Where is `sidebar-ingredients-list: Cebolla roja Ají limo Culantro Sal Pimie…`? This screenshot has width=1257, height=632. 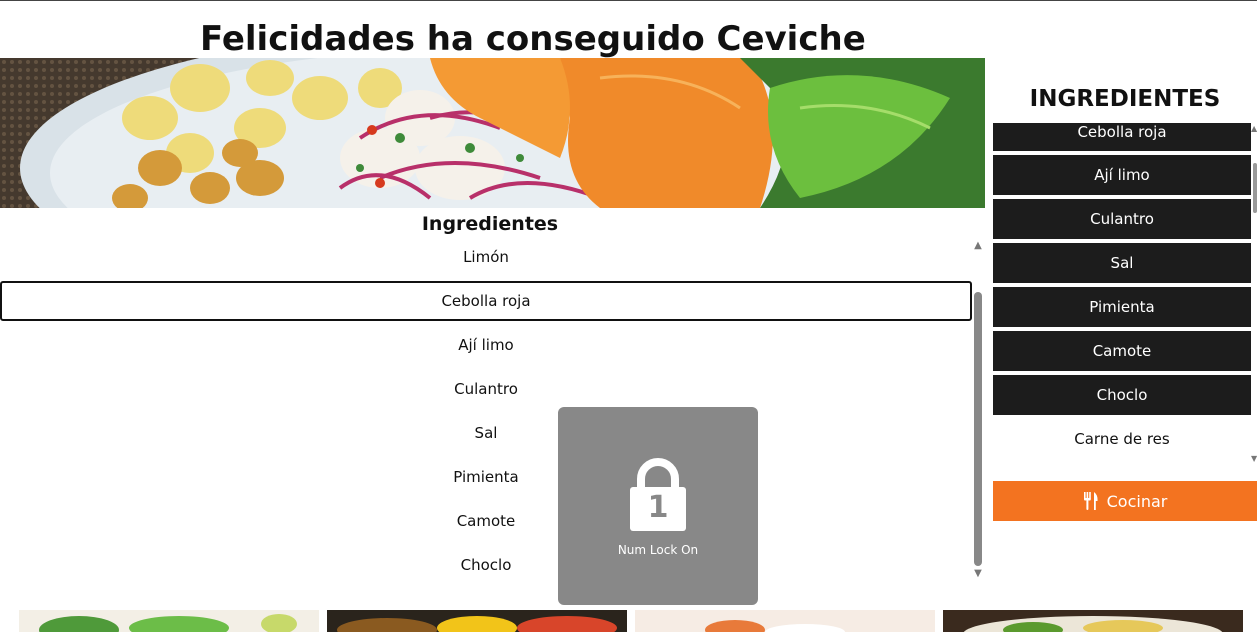
sidebar-ingredients-list: Cebolla roja Ají limo Culantro Sal Pimie… is located at coordinates (1122, 294).